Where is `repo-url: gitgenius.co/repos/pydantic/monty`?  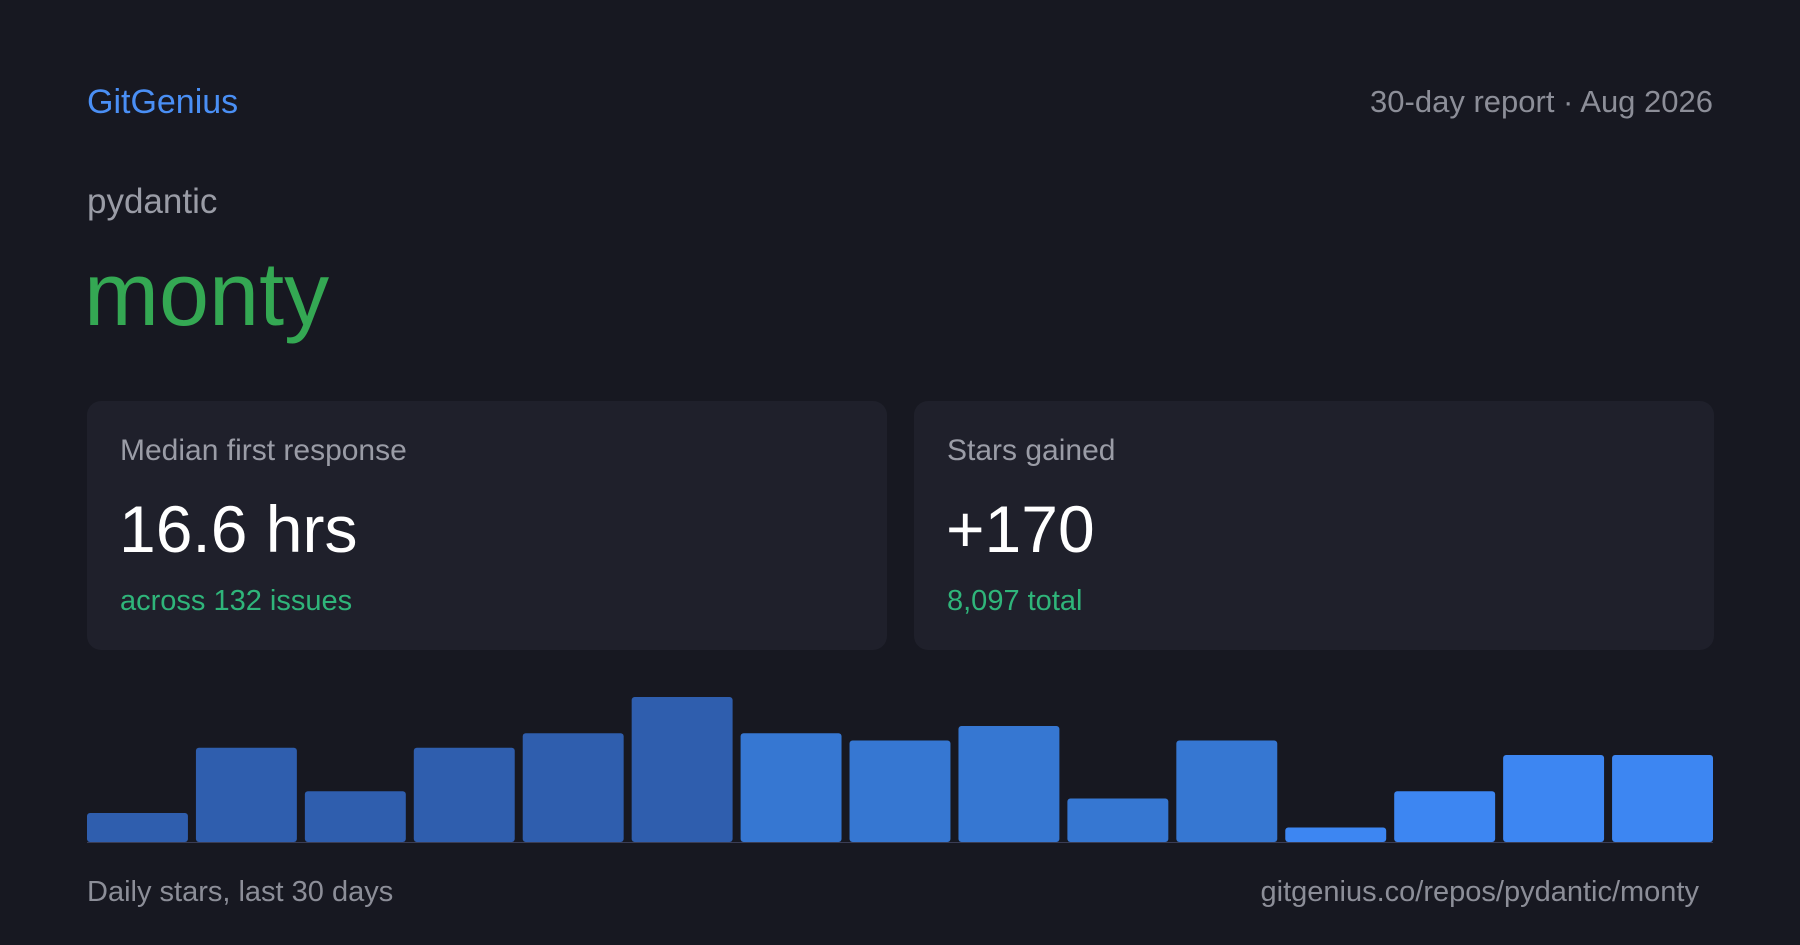 repo-url: gitgenius.co/repos/pydantic/monty is located at coordinates (1479, 892).